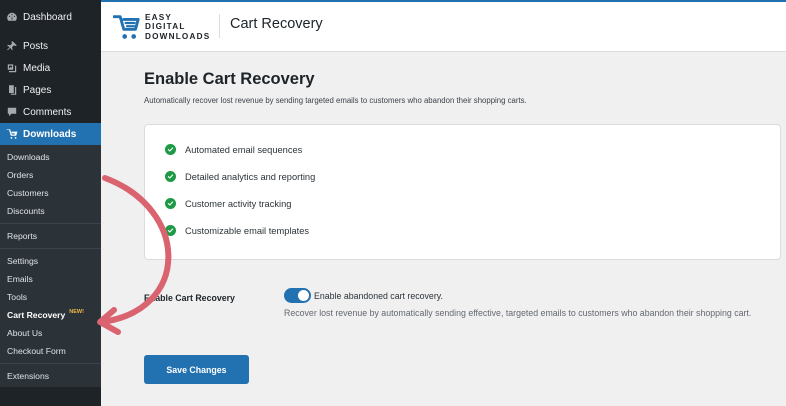  Describe the element at coordinates (11, 134) in the screenshot. I see `edd-cart-icon` at that location.